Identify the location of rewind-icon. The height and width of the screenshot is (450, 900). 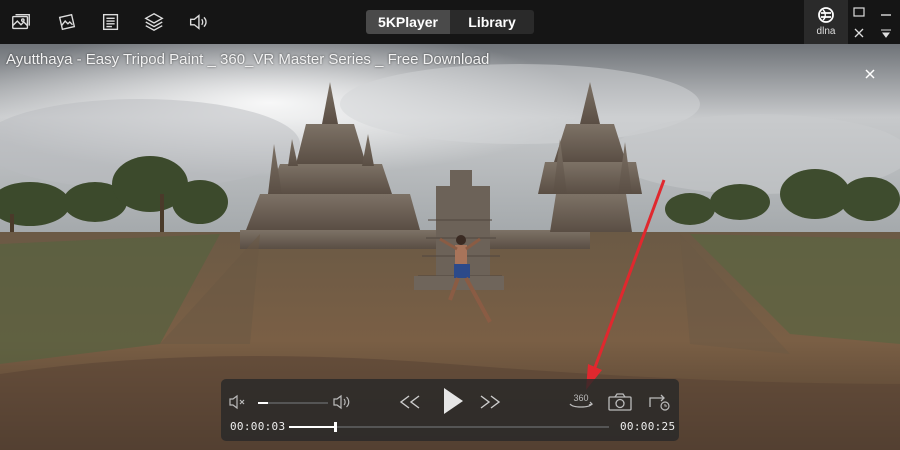
(409, 402).